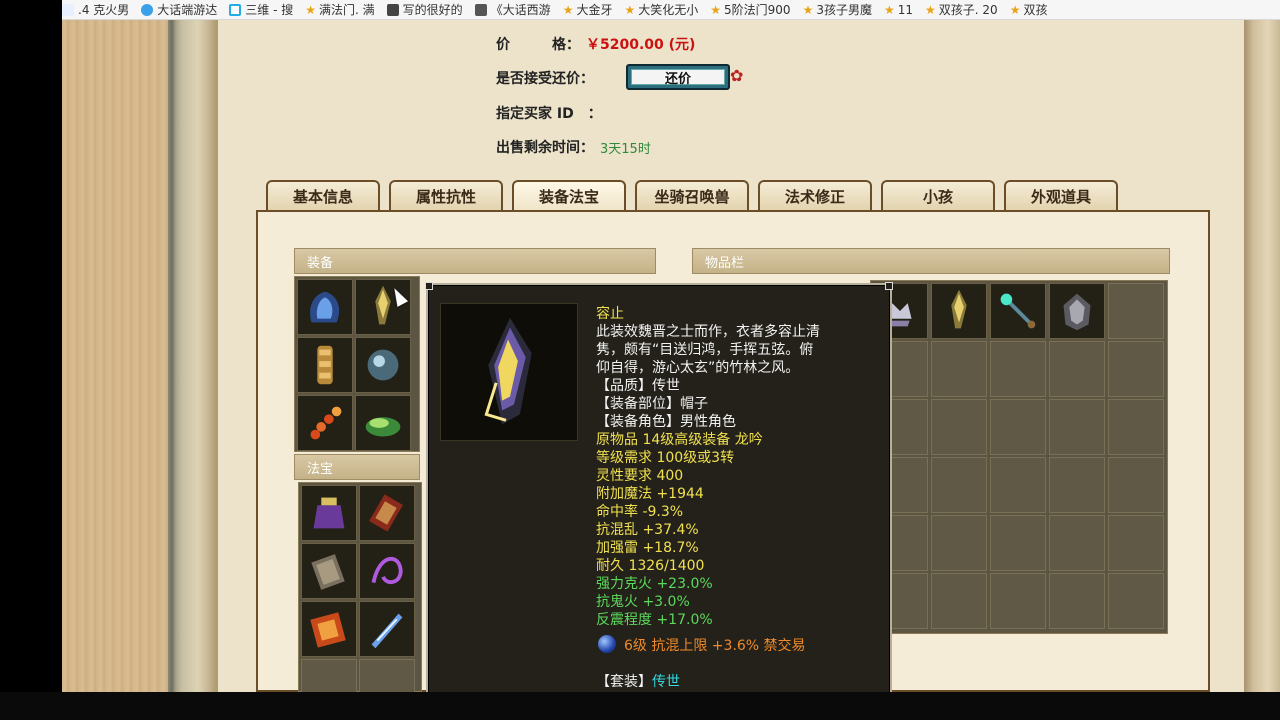 Image resolution: width=1280 pixels, height=720 pixels. What do you see at coordinates (640, 476) in the screenshot?
I see `item-spirit-req: 灵性要求 400` at bounding box center [640, 476].